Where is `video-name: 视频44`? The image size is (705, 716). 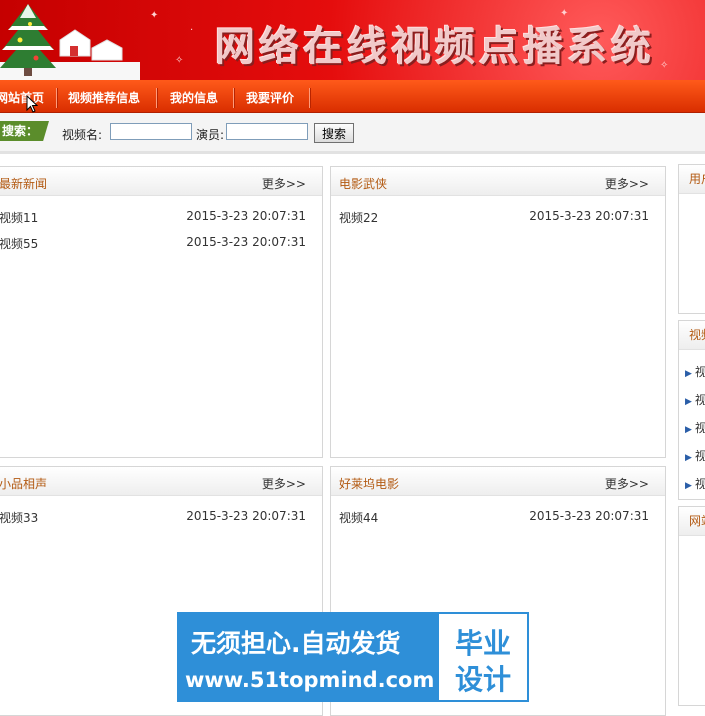
video-name: 视频44 is located at coordinates (359, 518).